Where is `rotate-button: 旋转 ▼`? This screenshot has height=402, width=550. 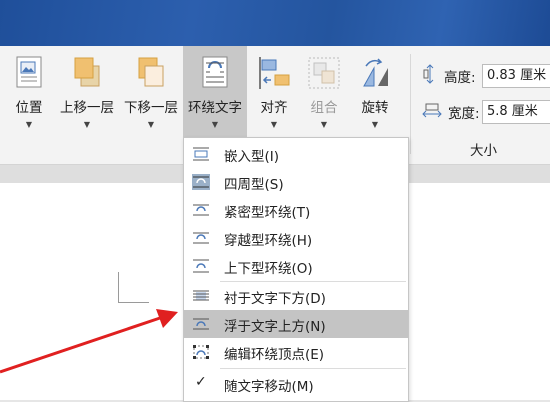 rotate-button: 旋转 ▼ is located at coordinates (375, 92).